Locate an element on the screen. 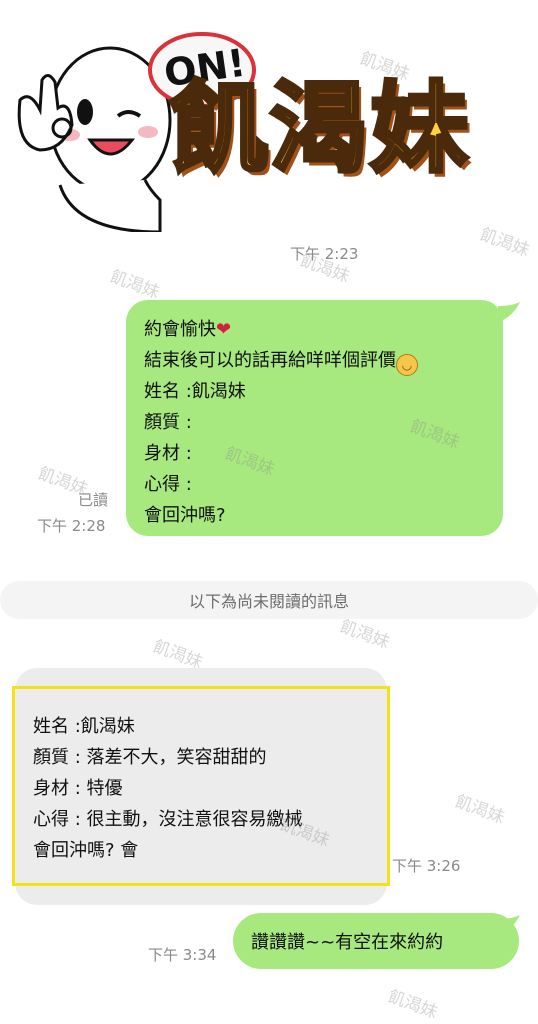 The width and height of the screenshot is (538, 1024). unread-messages-divider: 以下為尚未閱讀的訊息 is located at coordinates (269, 600).